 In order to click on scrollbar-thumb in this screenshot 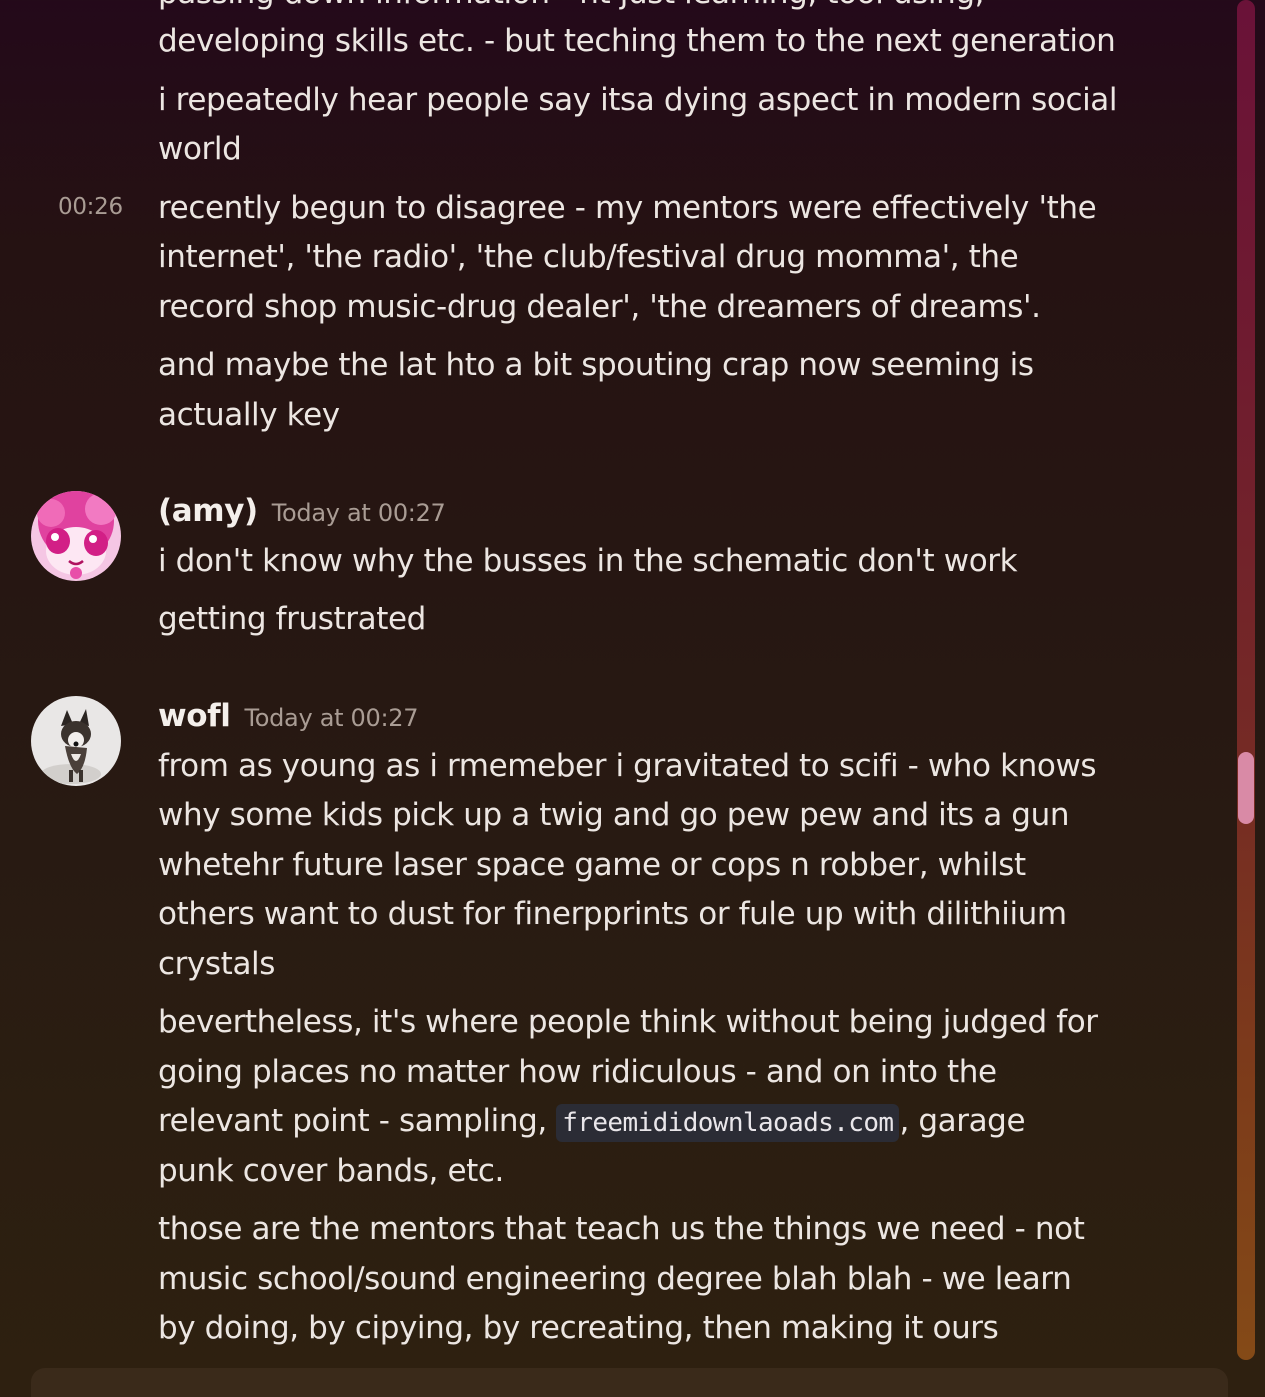, I will do `click(1246, 788)`.